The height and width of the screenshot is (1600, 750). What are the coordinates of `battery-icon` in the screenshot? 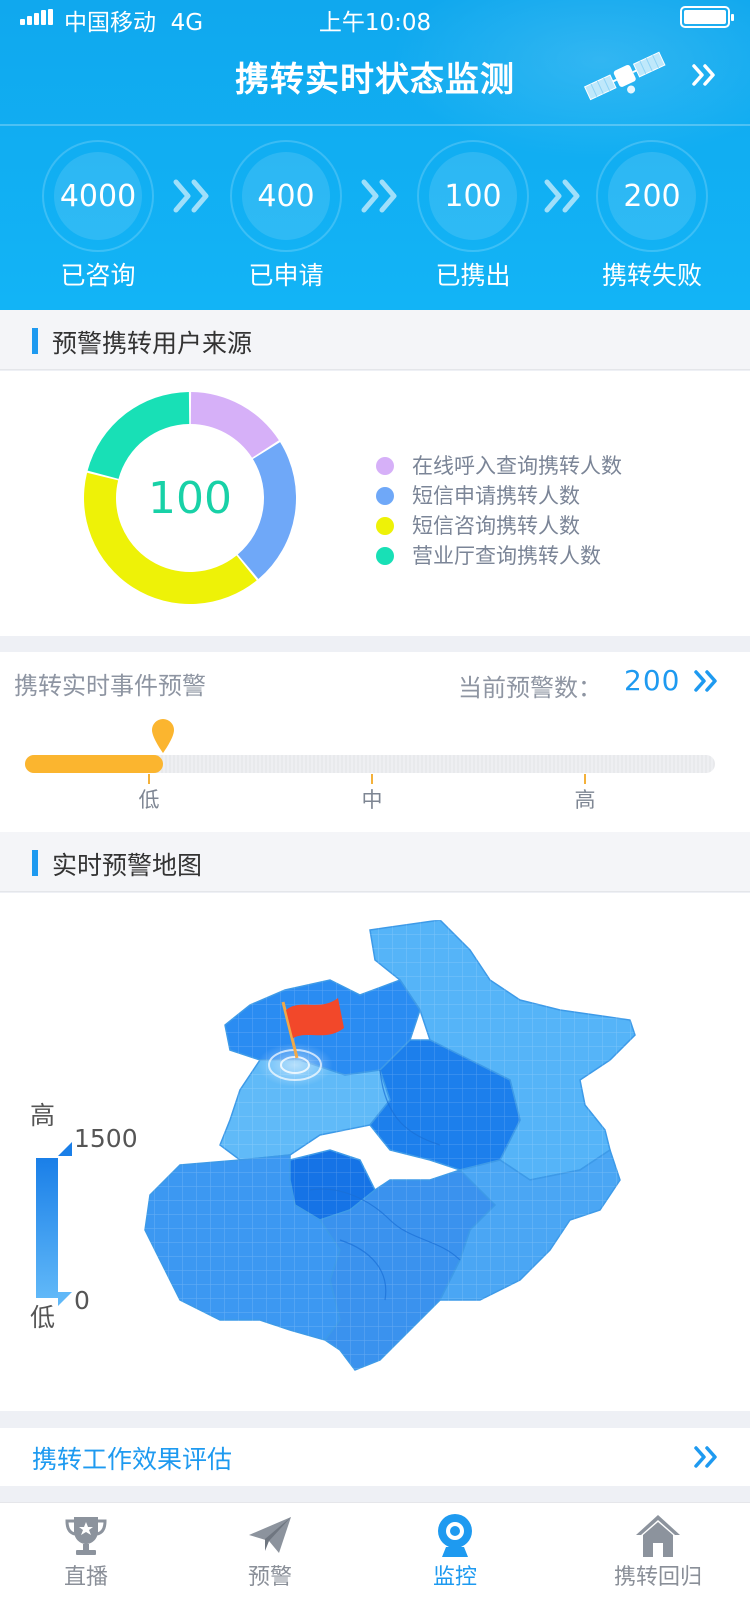 It's located at (707, 17).